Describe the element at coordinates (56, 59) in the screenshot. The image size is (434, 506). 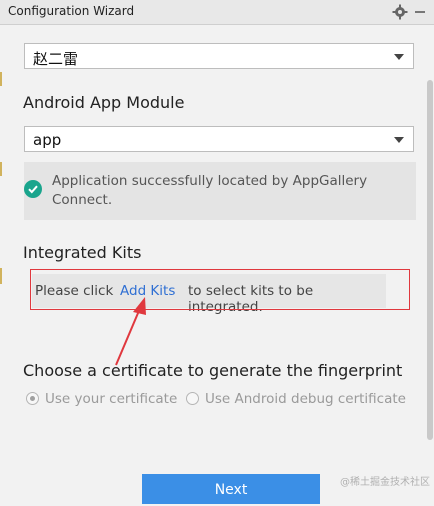
I see `developer-select-value: 赵二雷` at that location.